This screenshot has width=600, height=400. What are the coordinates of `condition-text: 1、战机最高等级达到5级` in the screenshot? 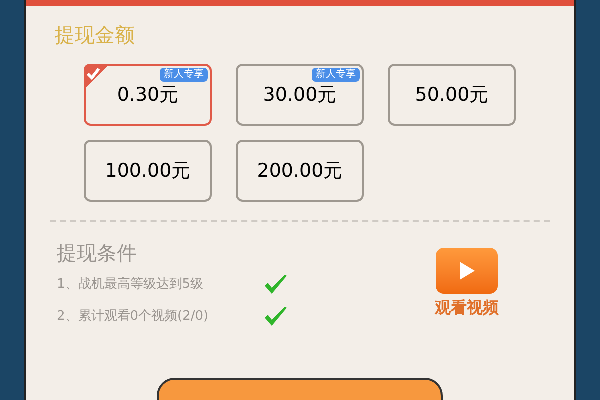 It's located at (131, 285).